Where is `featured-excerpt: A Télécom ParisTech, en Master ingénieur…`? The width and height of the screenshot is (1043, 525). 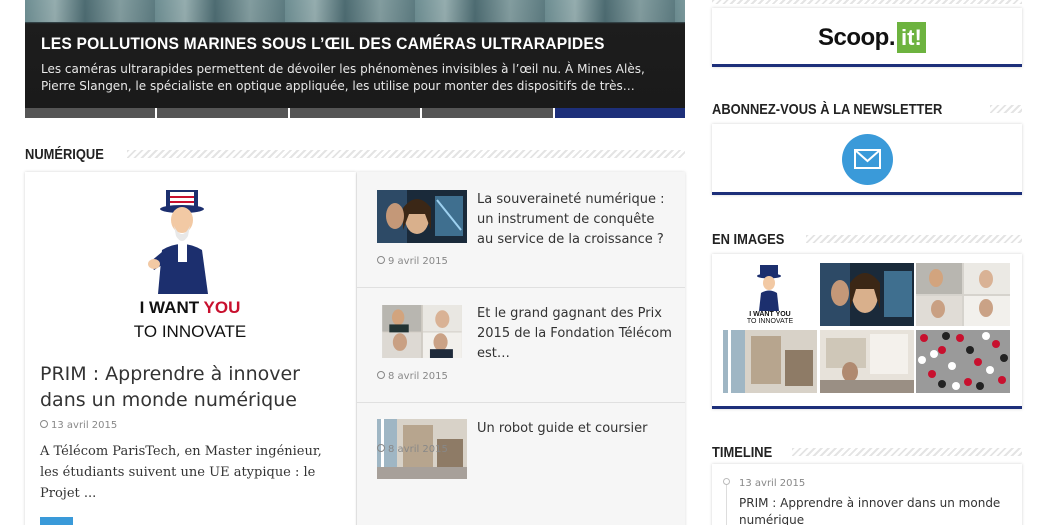
featured-excerpt: A Télécom ParisTech, en Master ingénieur… is located at coordinates (181, 472).